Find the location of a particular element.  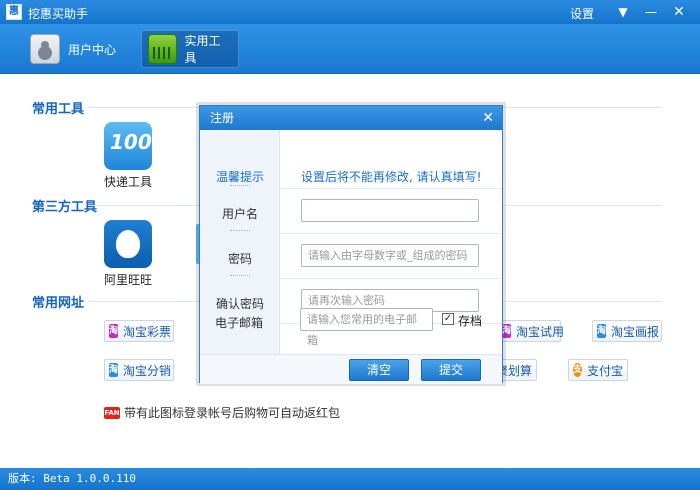

wangwang-icon is located at coordinates (128, 244).